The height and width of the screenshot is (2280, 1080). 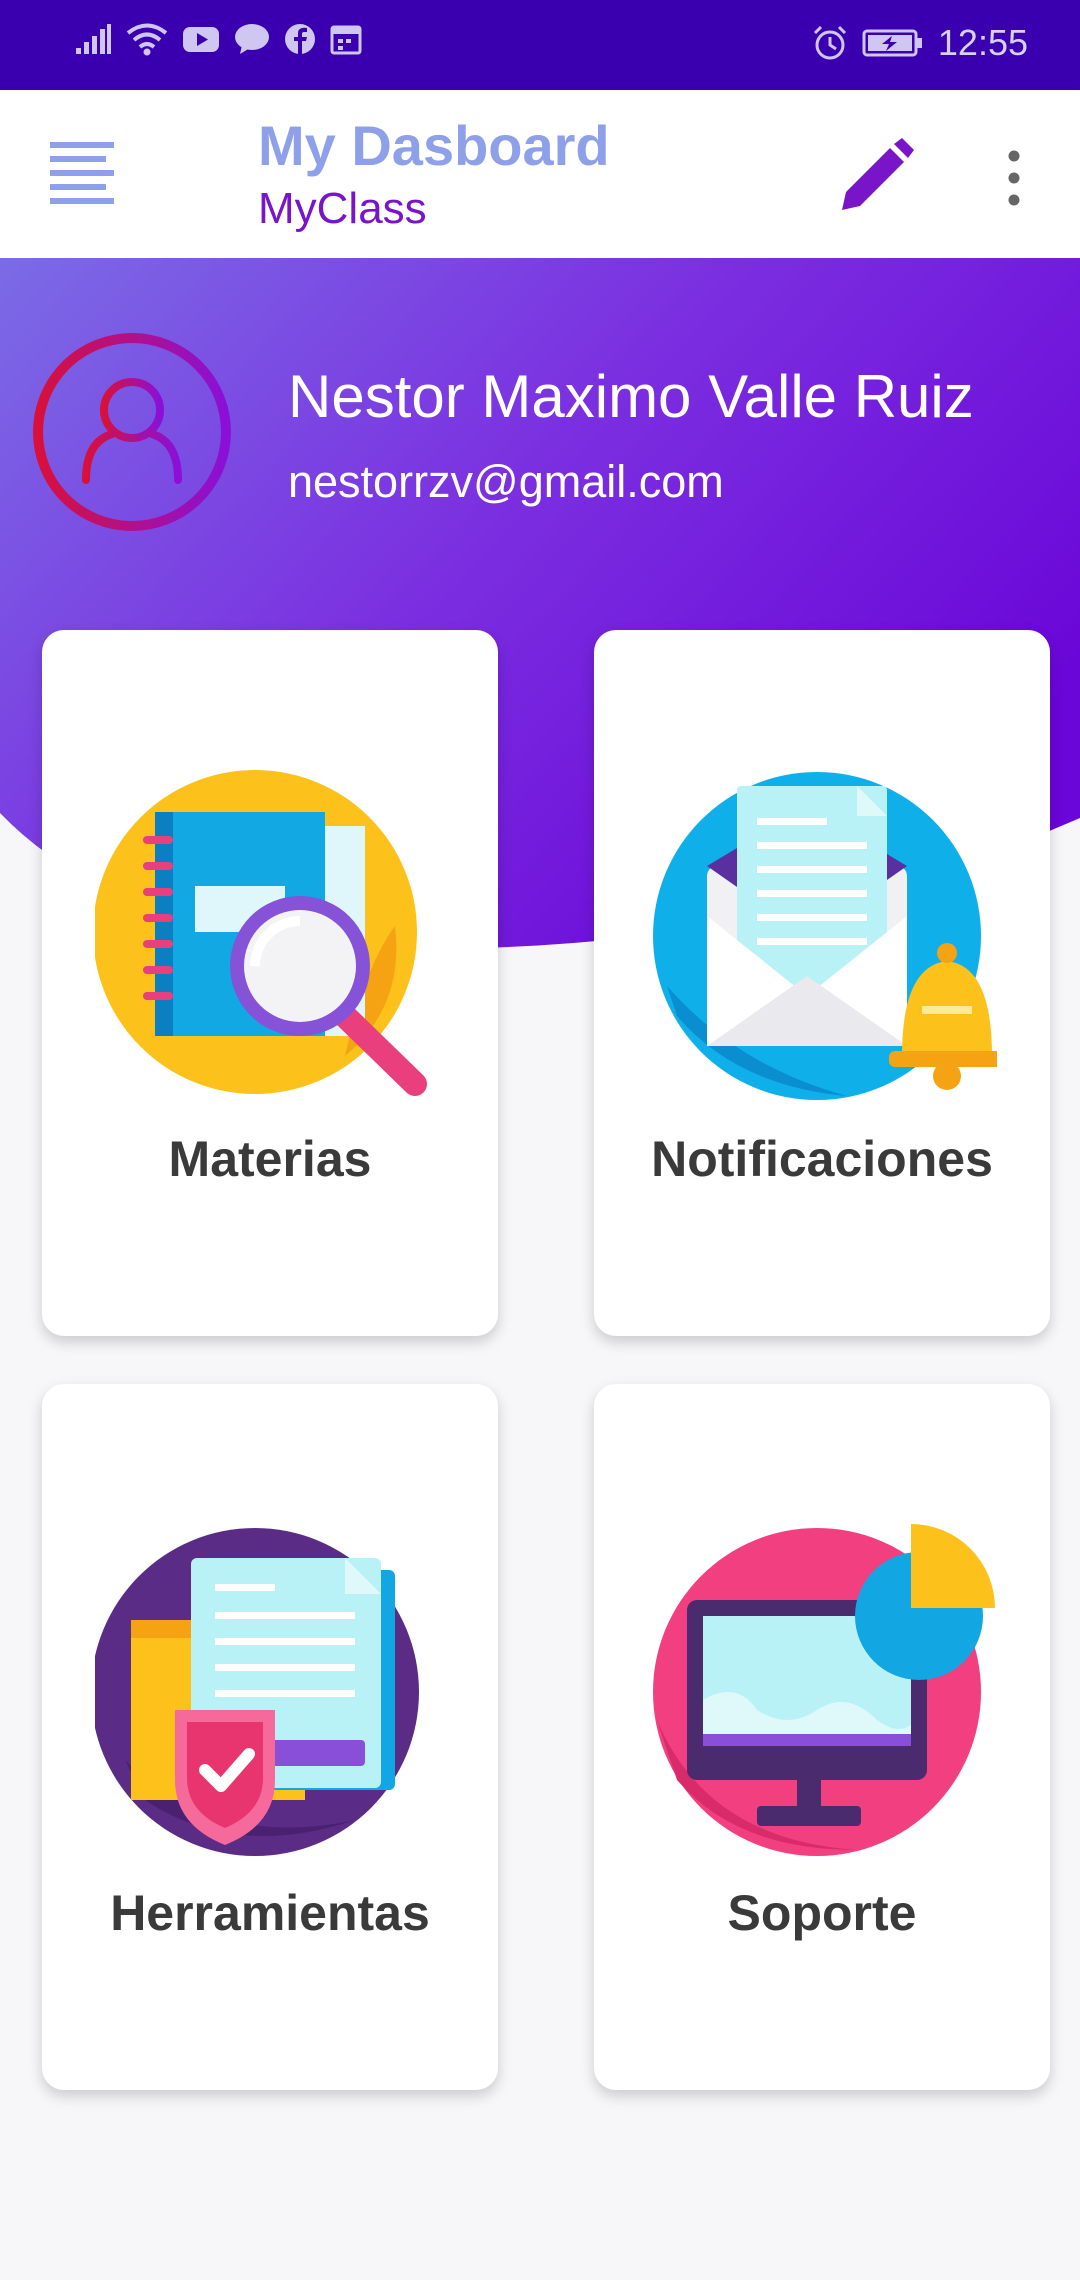 I want to click on app-toolbar: My Dasboard MyClass, so click(x=540, y=174).